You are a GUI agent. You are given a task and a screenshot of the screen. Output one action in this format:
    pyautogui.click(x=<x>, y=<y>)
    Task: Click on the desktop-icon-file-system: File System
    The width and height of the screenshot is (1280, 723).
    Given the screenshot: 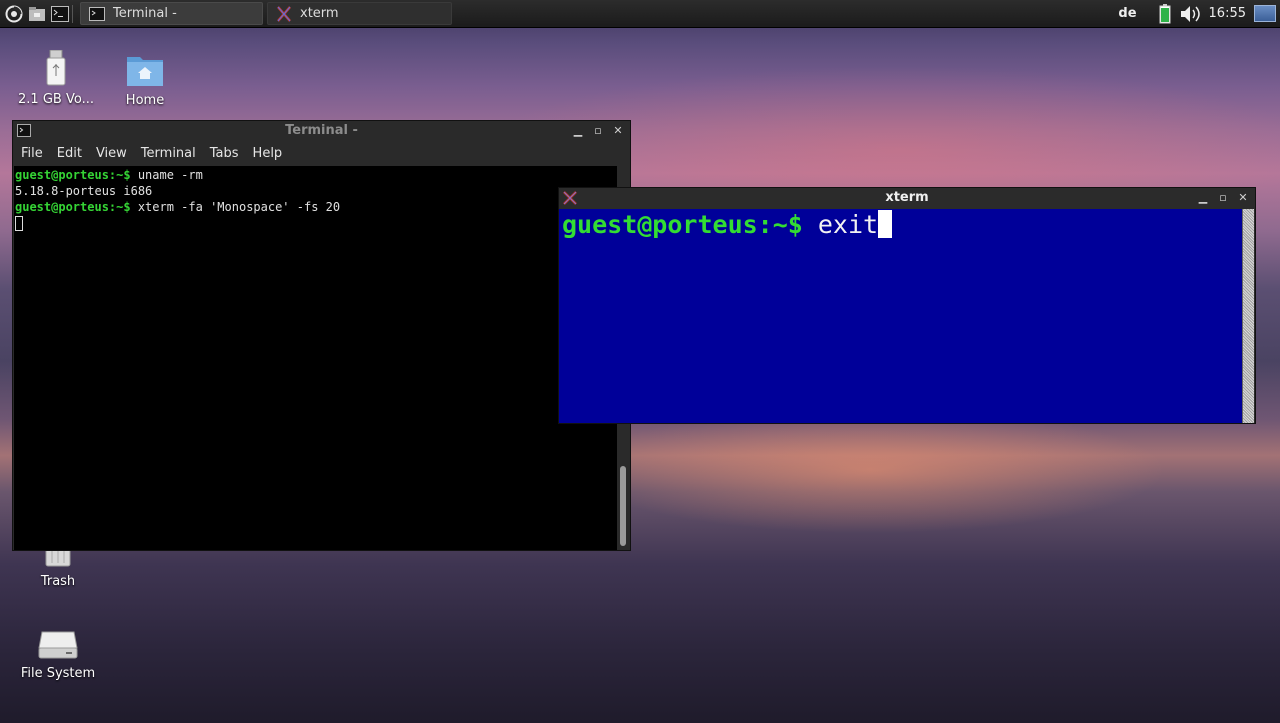 What is the action you would take?
    pyautogui.click(x=58, y=654)
    